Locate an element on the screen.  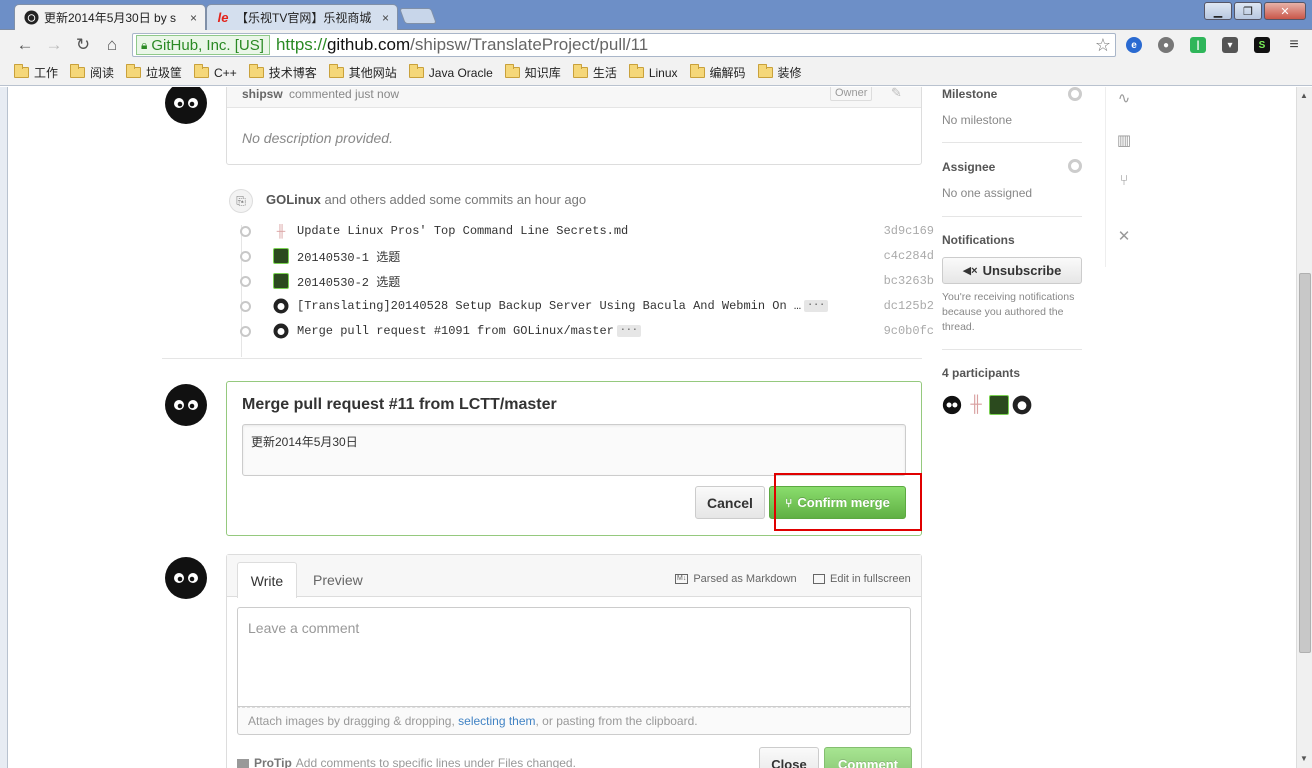
bookmark-folder: Linux is located at coordinates (653, 72).